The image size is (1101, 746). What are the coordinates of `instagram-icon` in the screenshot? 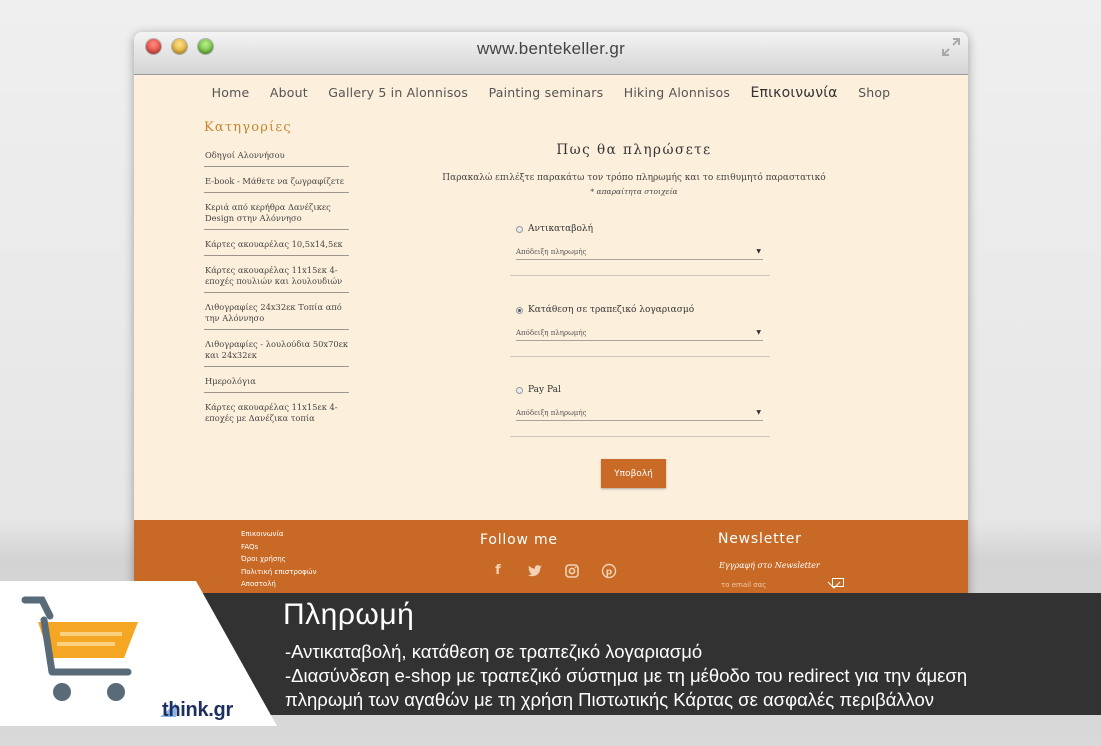 It's located at (572, 571).